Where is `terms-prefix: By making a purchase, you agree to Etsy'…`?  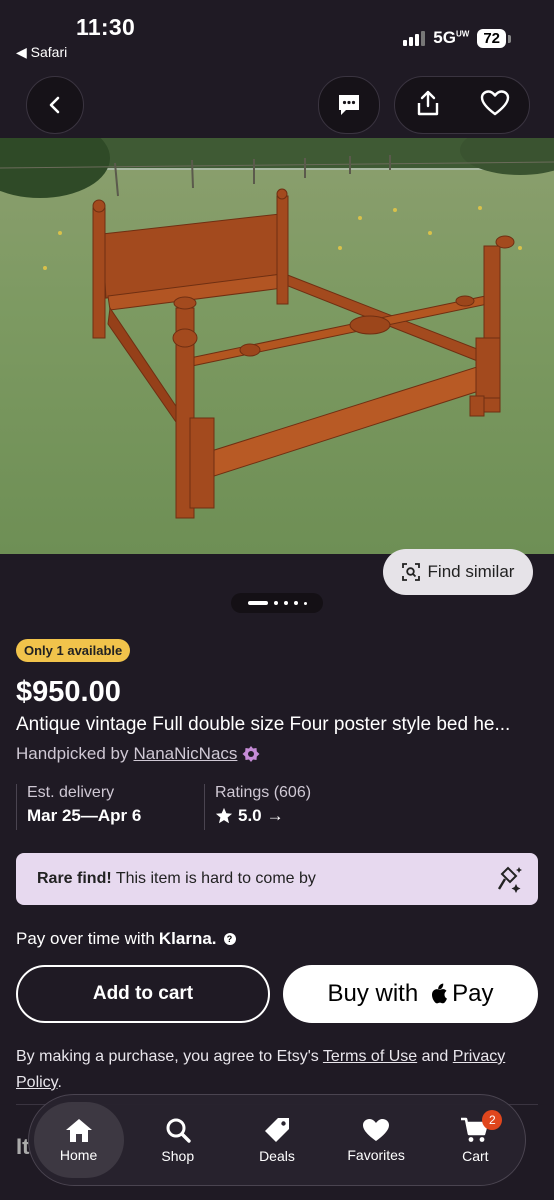
terms-prefix: By making a purchase, you agree to Etsy'… is located at coordinates (167, 1056).